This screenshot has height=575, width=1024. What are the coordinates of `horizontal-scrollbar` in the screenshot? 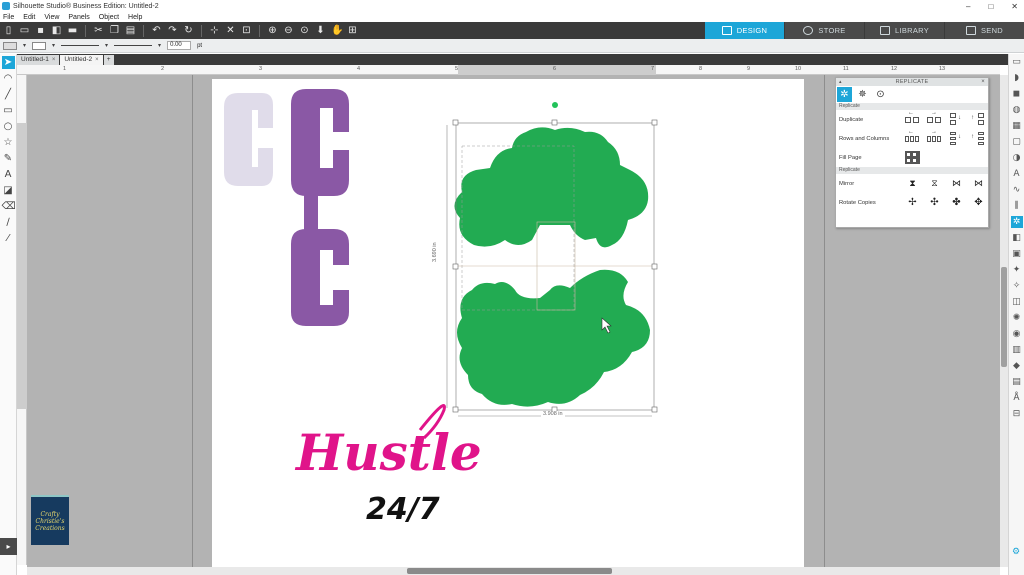 It's located at (513, 571).